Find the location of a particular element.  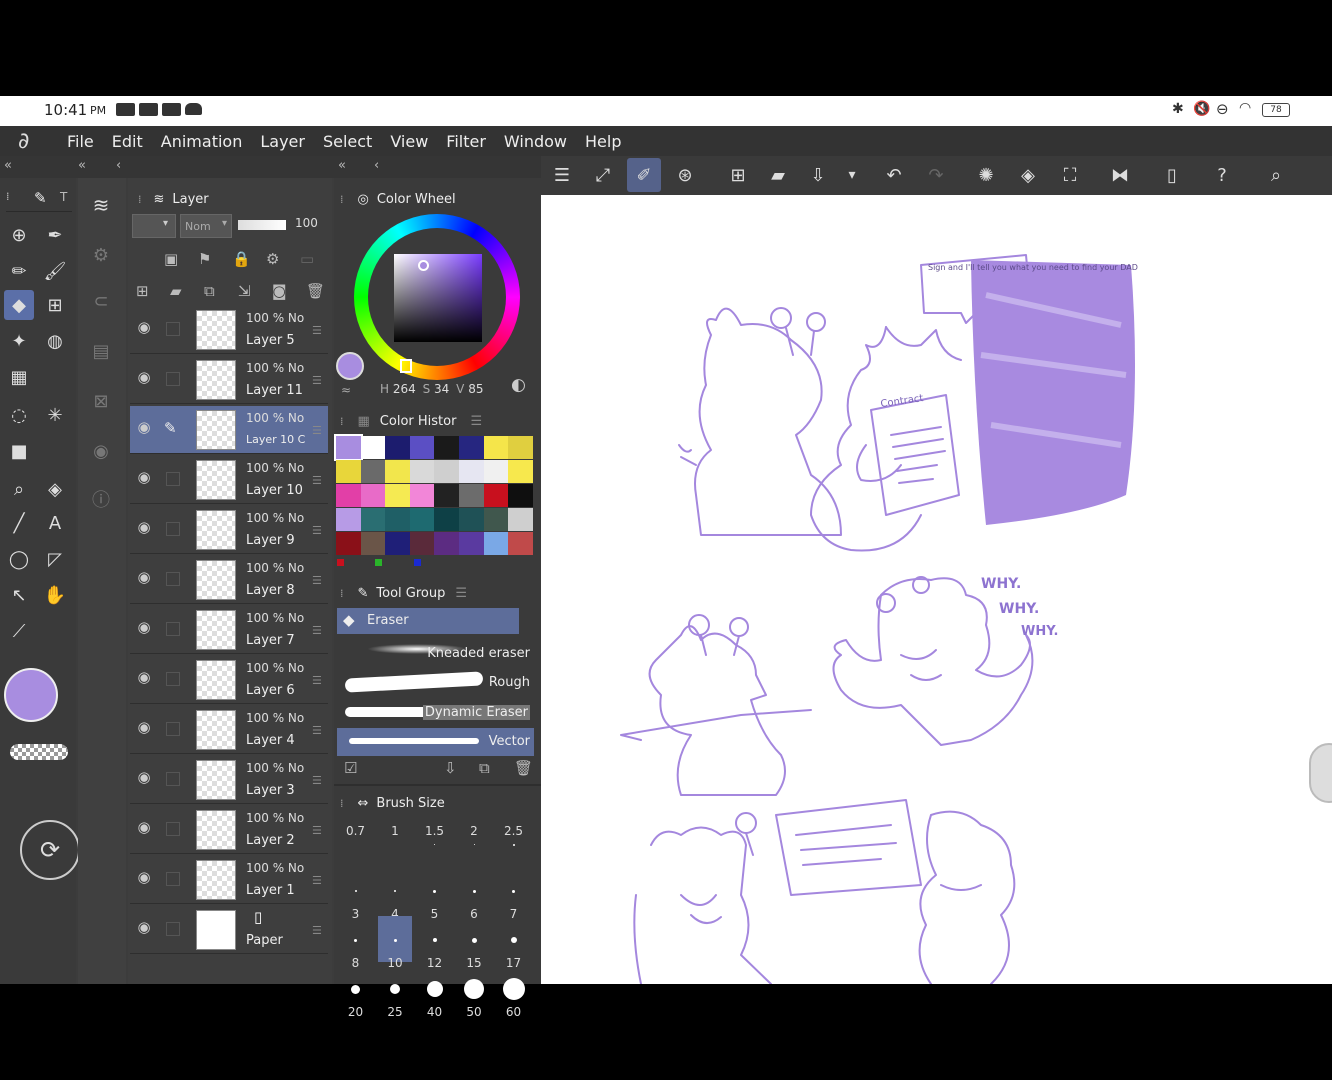

move-tool-icon: ⊕ is located at coordinates (19, 235).